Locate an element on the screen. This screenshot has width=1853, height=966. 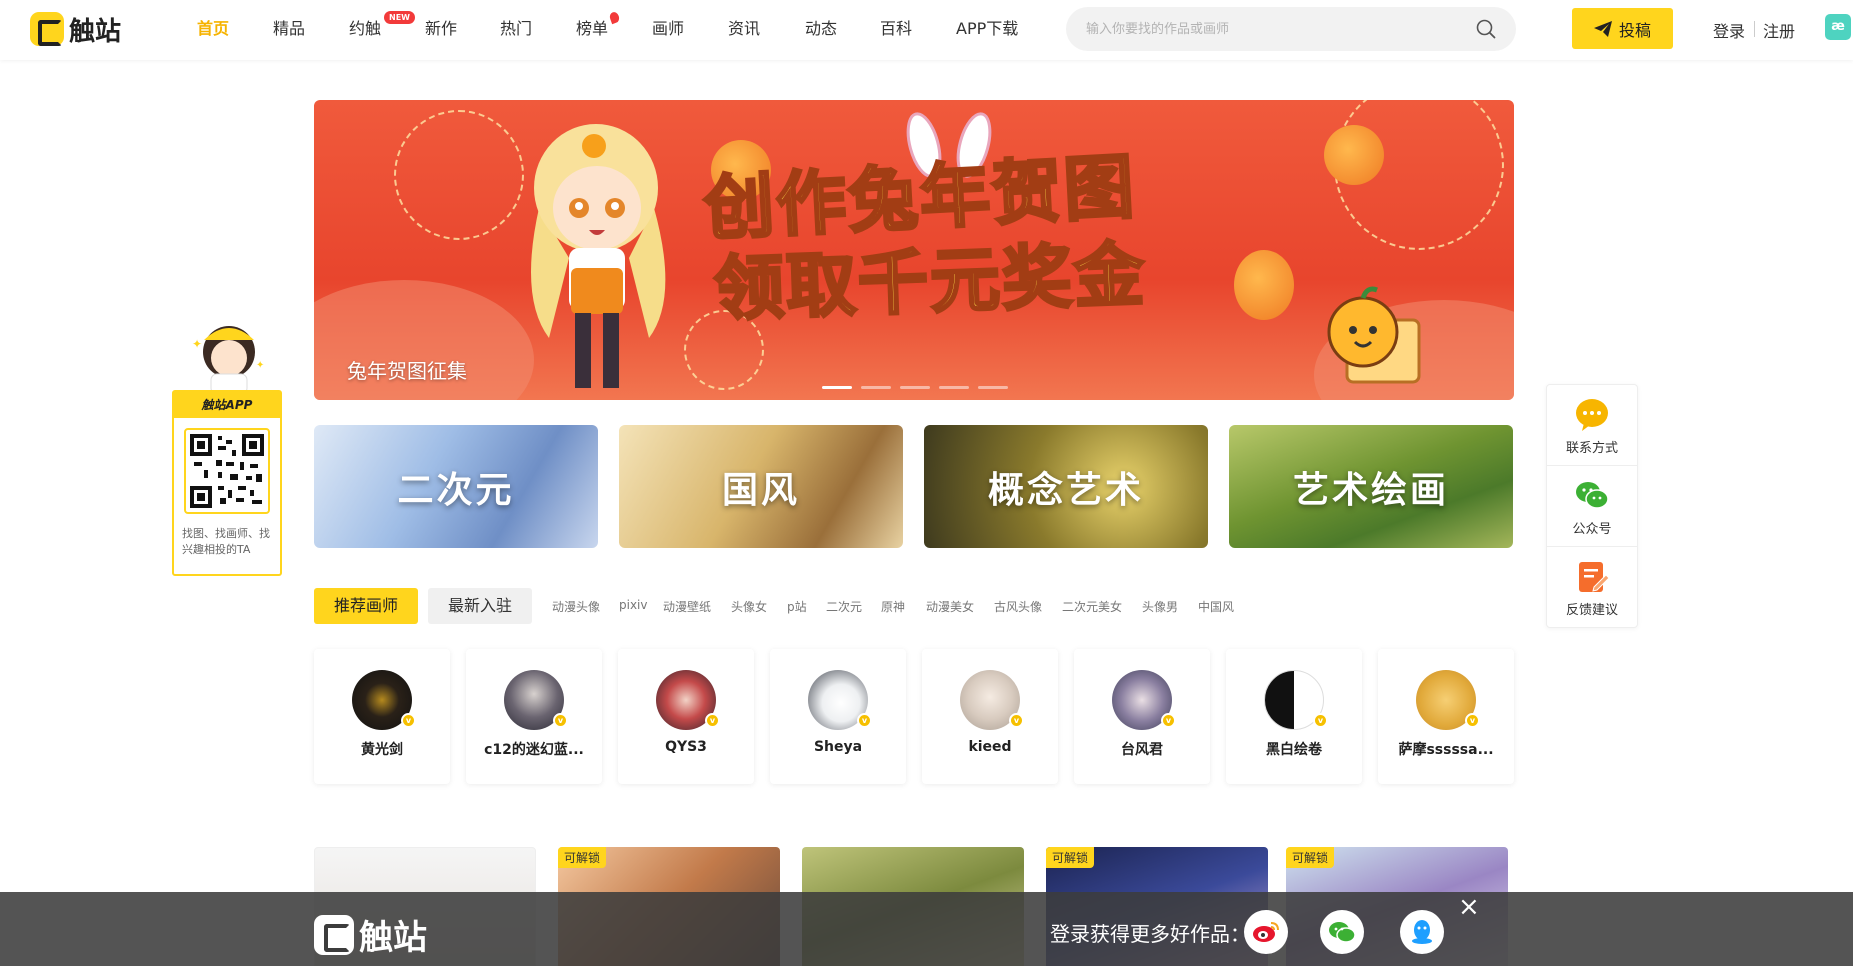
app-widget-title: 触站APP is located at coordinates (227, 405).